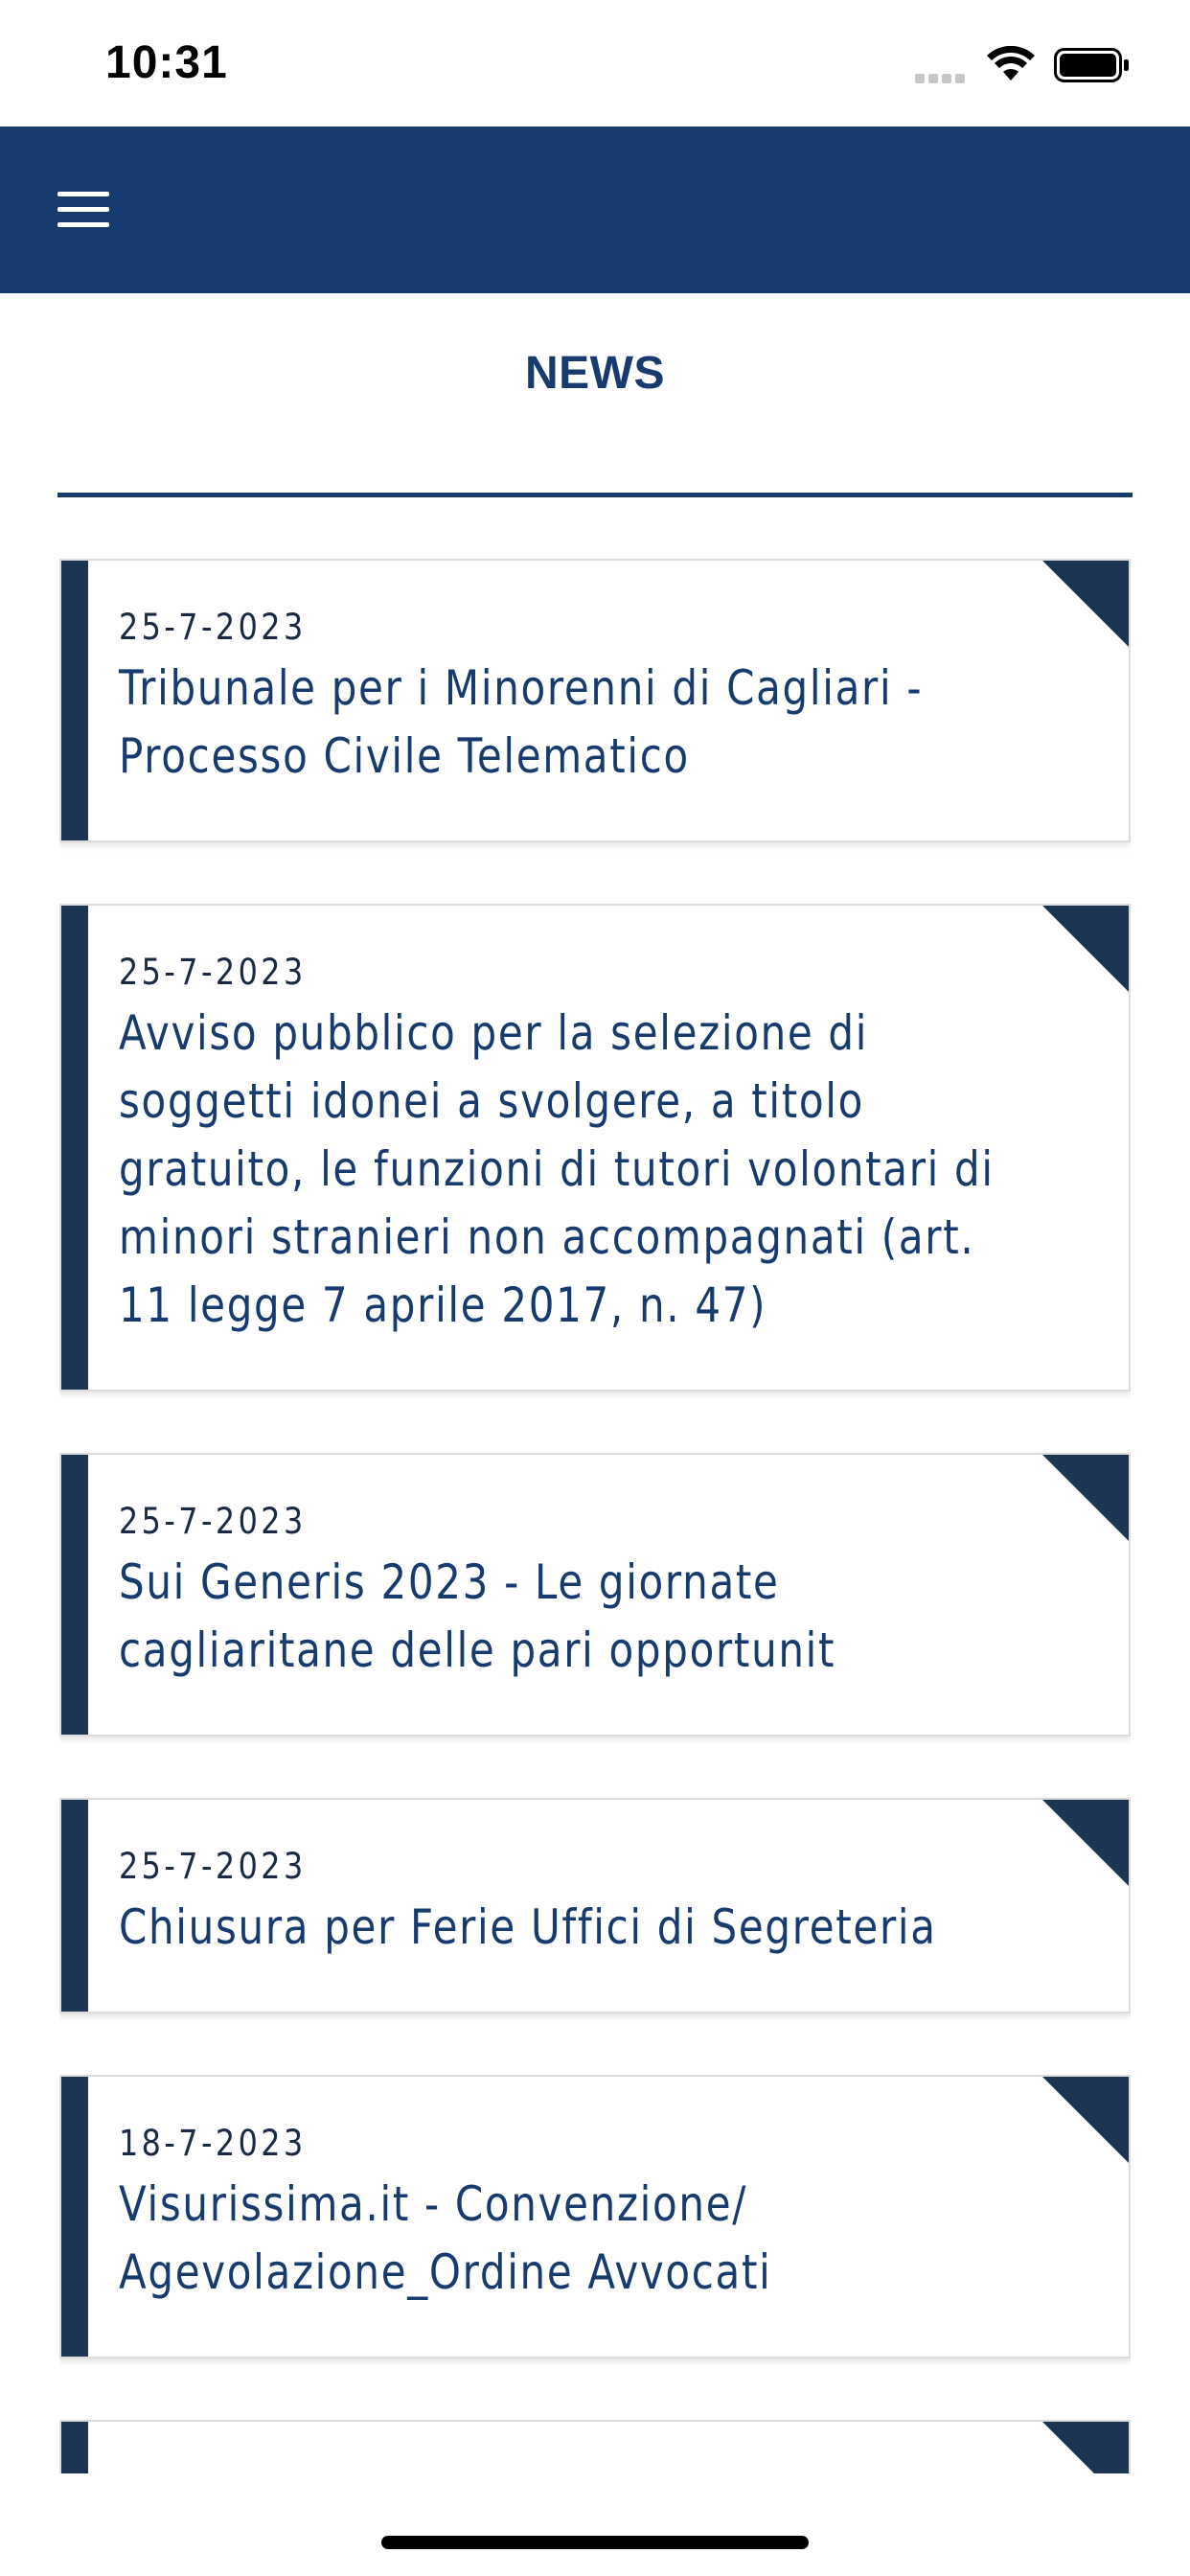 This screenshot has height=2576, width=1190. Describe the element at coordinates (1092, 65) in the screenshot. I see `battery-icon` at that location.